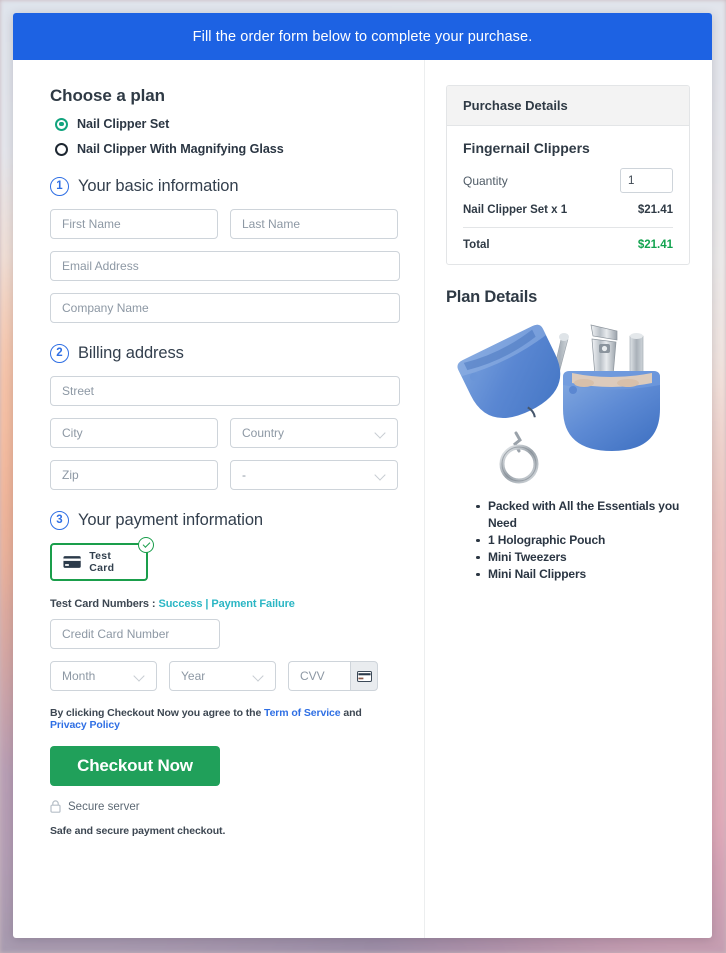  Describe the element at coordinates (225, 224) in the screenshot. I see `name-row: First Name Last Name` at that location.